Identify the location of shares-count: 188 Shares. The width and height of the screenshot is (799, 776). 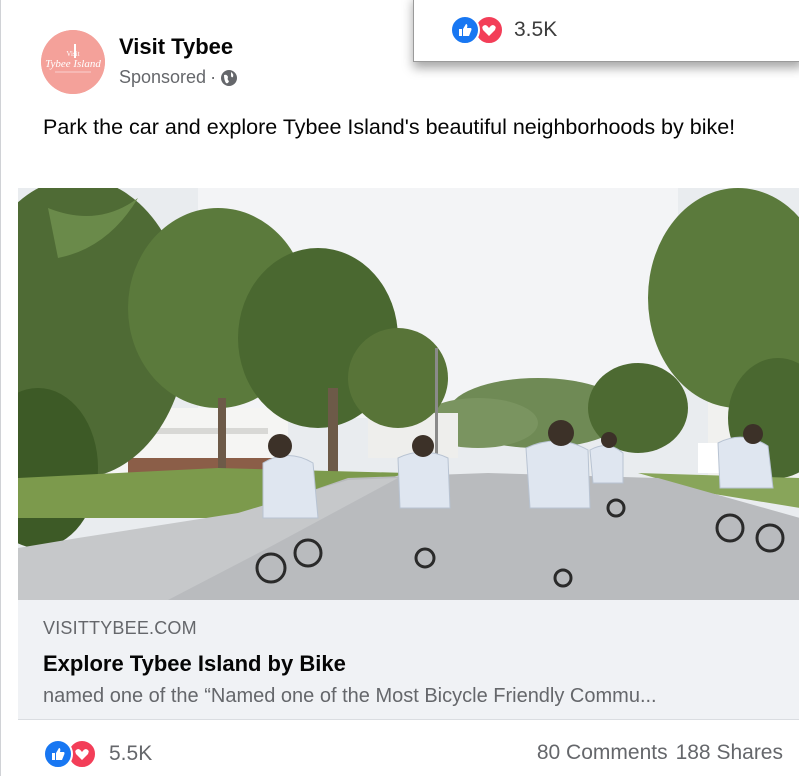
(729, 753).